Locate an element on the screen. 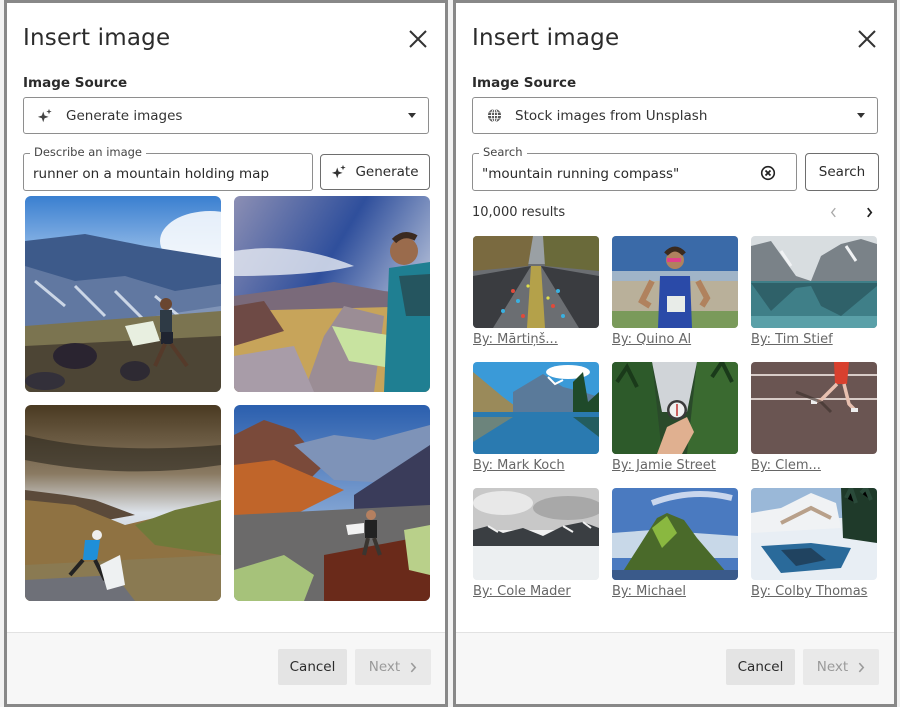 The height and width of the screenshot is (707, 900). photo-credit-link: By: Colby Thomas is located at coordinates (814, 591).